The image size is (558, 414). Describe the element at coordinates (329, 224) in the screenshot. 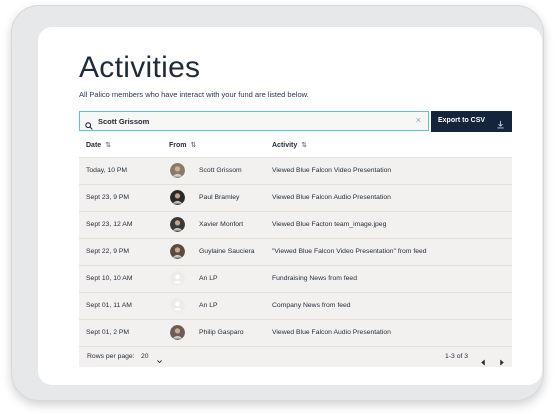

I see `cell-activity: Viewed Blue Facton team_image.jpeg` at that location.